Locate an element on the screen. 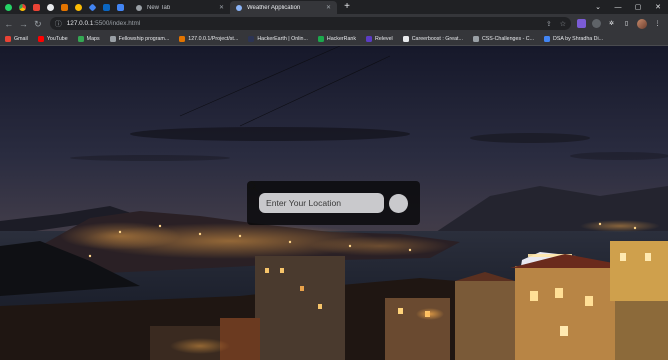 This screenshot has height=360, width=668. minimize-icon: — is located at coordinates (618, 7).